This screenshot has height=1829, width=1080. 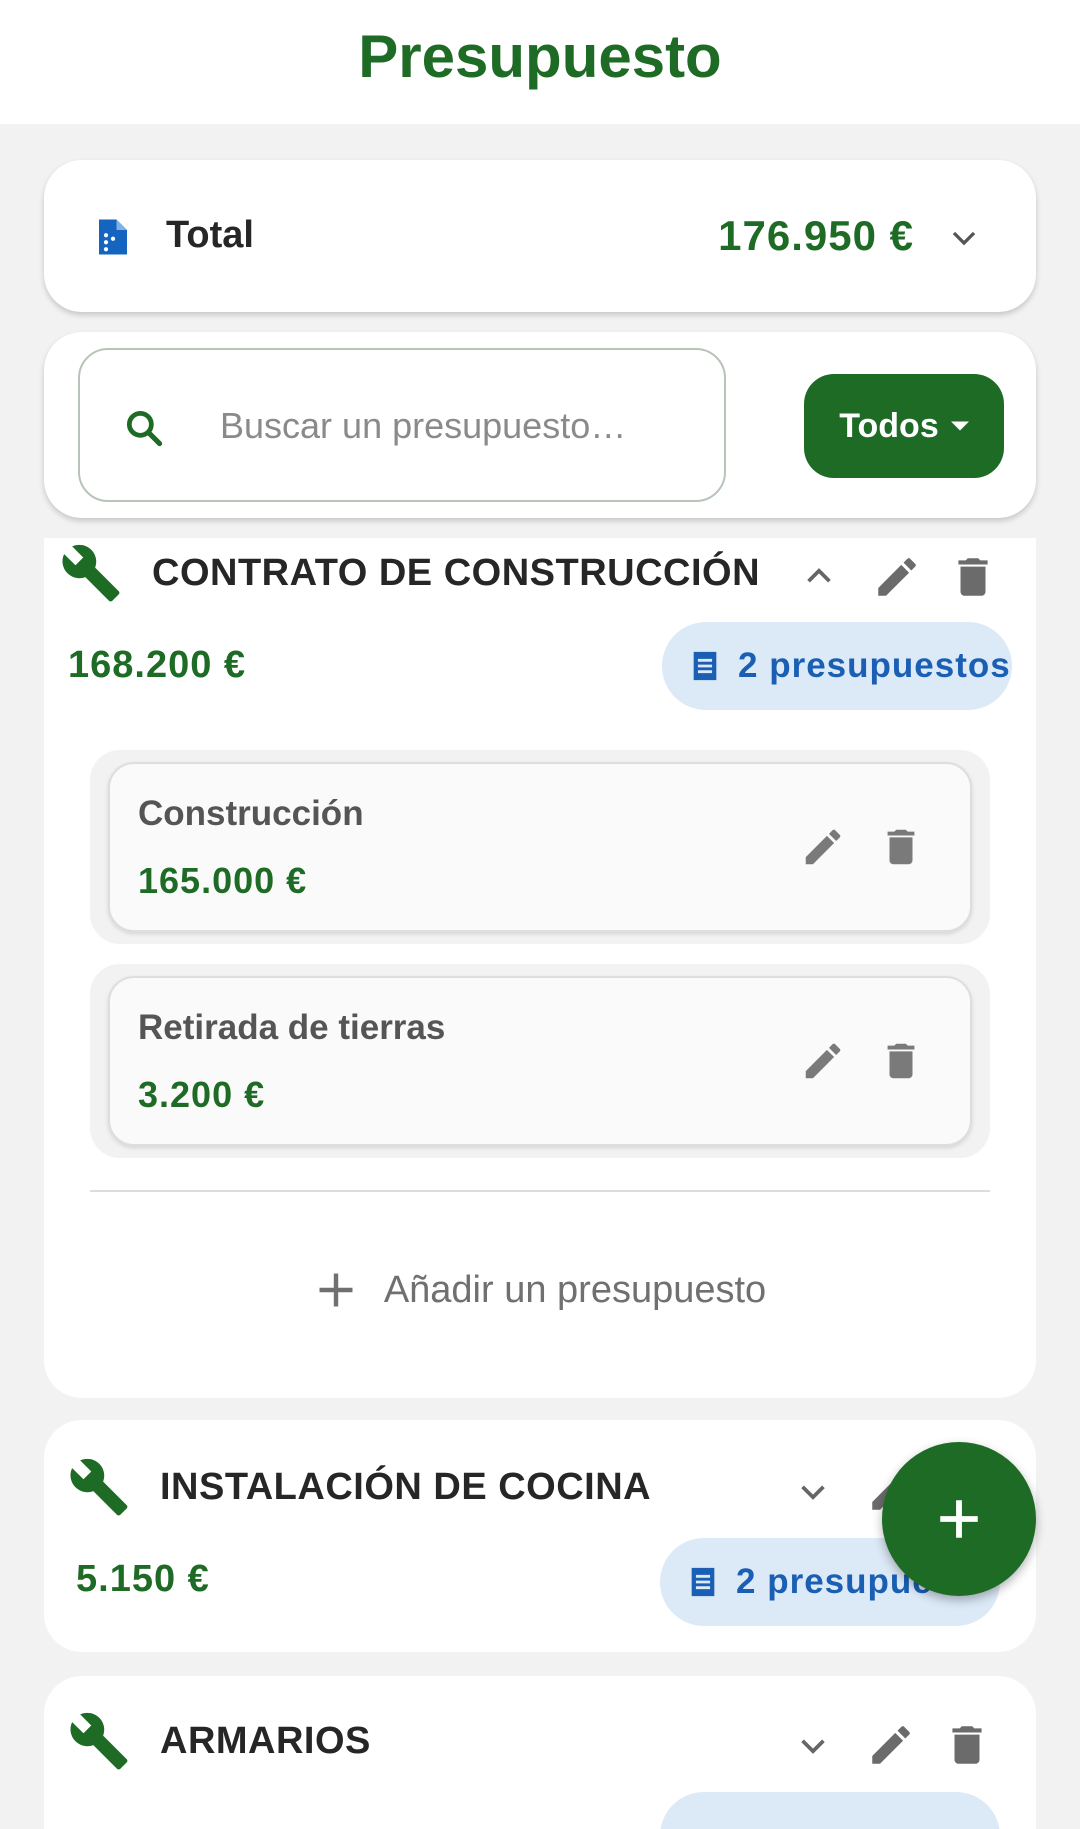 What do you see at coordinates (251, 813) in the screenshot?
I see `budget-item-name: Construcción` at bounding box center [251, 813].